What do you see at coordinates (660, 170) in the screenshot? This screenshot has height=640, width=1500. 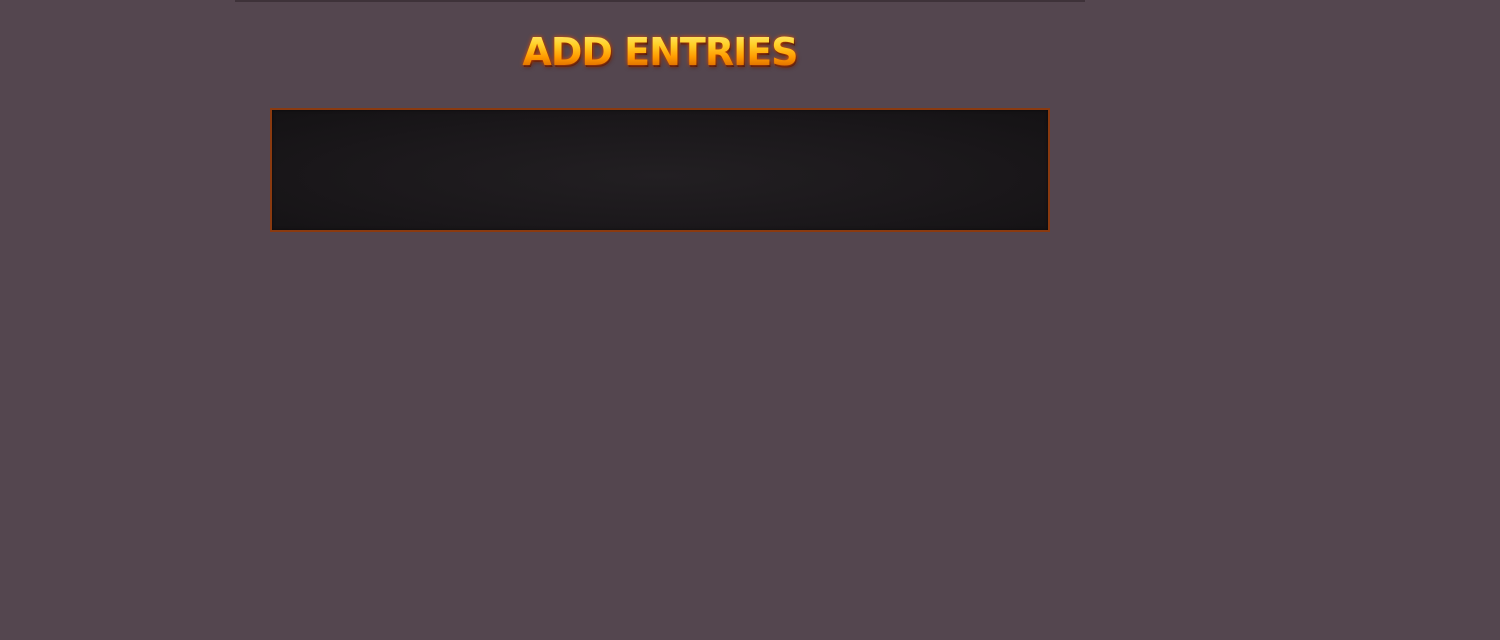 I see `entries-panel` at bounding box center [660, 170].